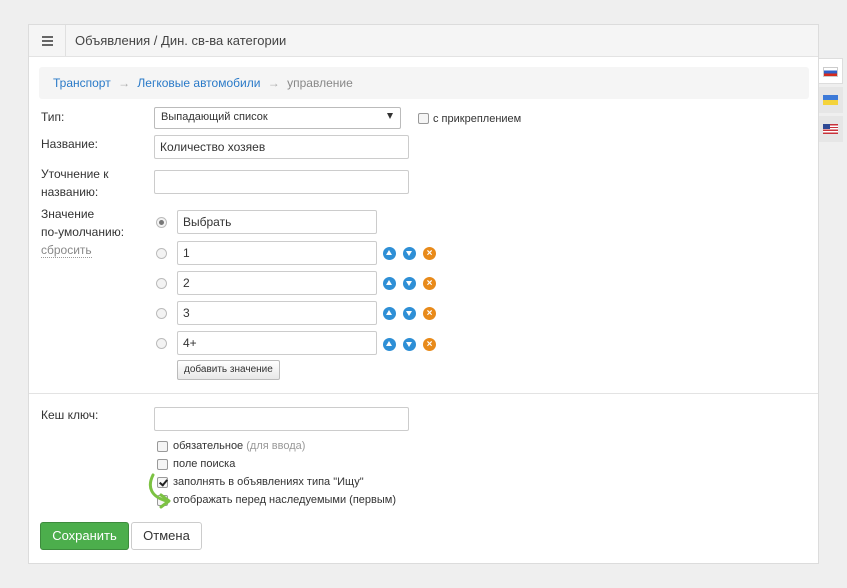  What do you see at coordinates (53, 117) in the screenshot?
I see `type-label: Тип:` at bounding box center [53, 117].